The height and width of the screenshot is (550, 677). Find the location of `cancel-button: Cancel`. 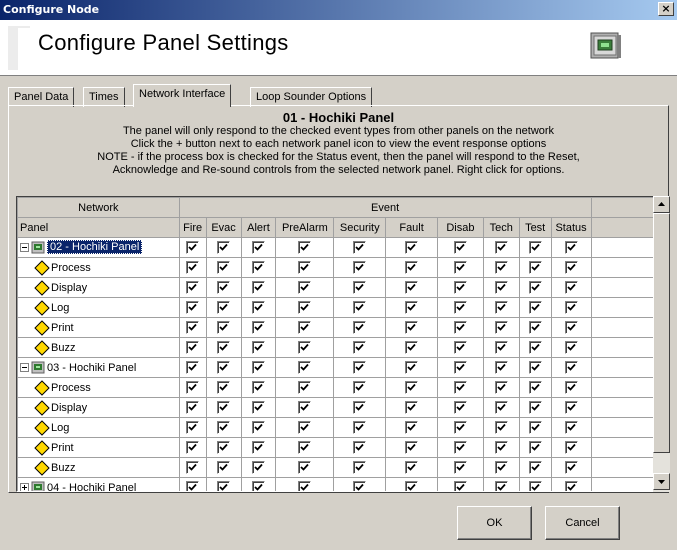

cancel-button: Cancel is located at coordinates (582, 523).